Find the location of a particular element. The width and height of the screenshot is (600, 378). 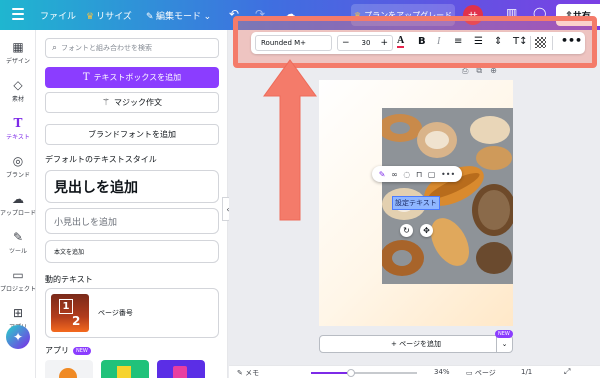

delete-icon: ▢ is located at coordinates (432, 174).